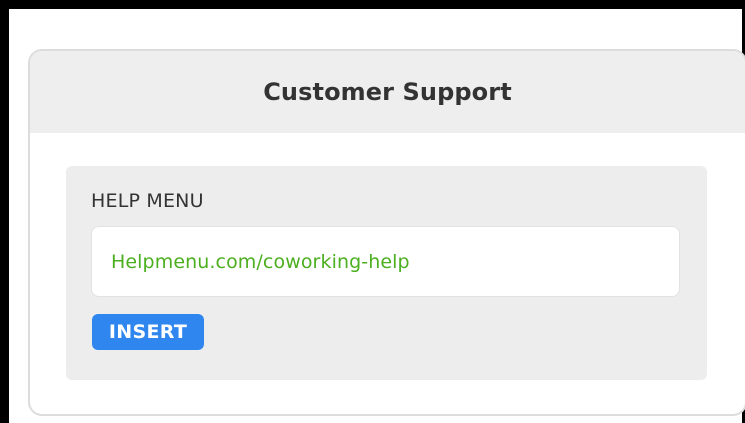 This screenshot has height=423, width=745. Describe the element at coordinates (260, 261) in the screenshot. I see `help-menu-url-value: Helpmenu.com/coworking-help` at that location.